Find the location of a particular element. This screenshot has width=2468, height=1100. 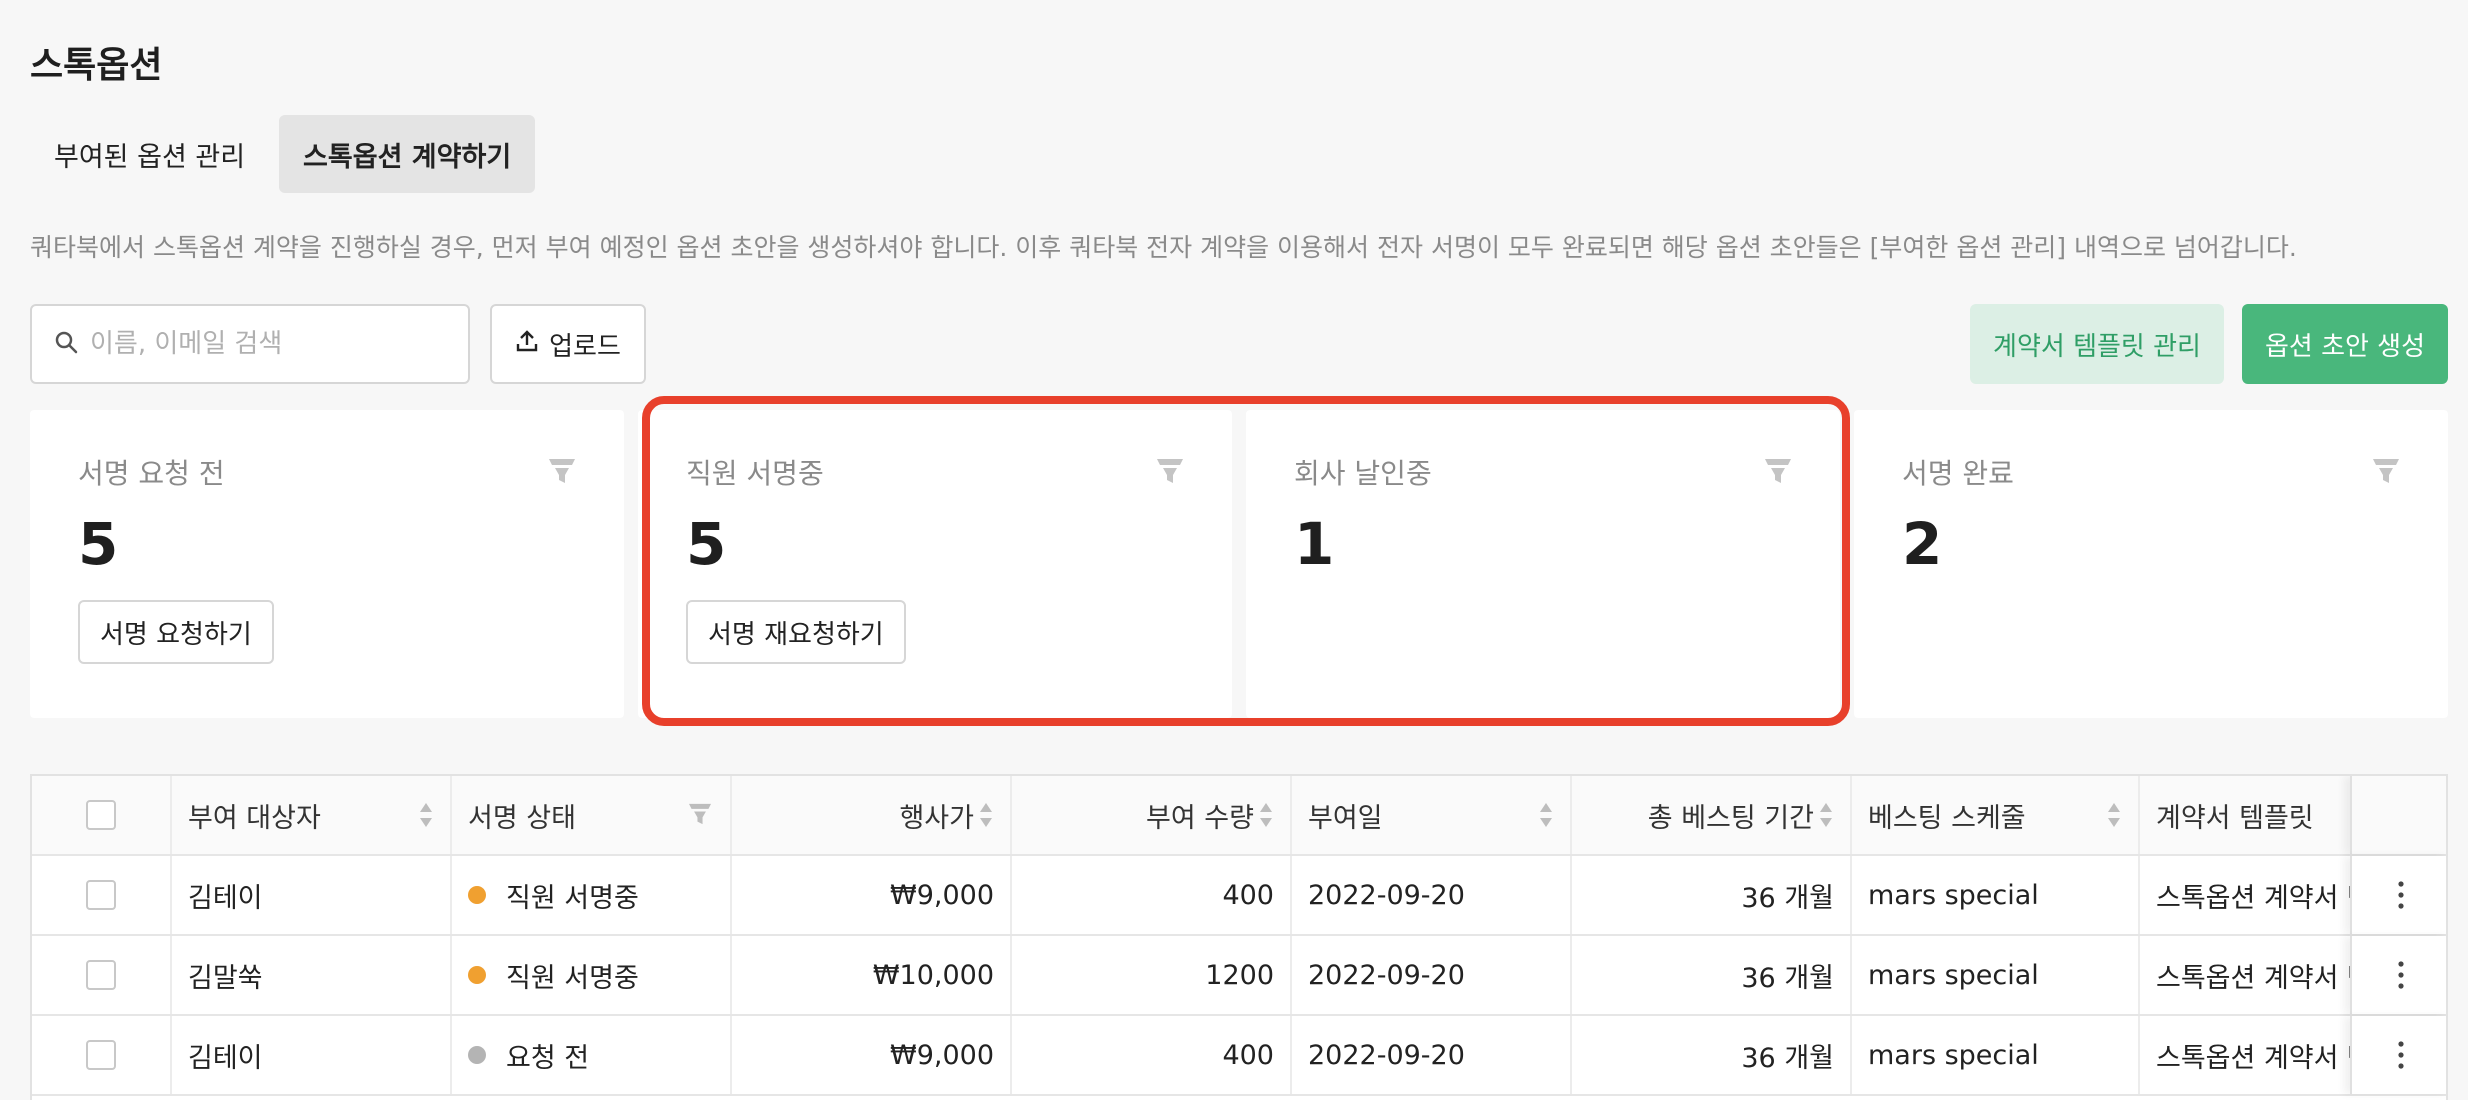

search-input is located at coordinates (270, 344).